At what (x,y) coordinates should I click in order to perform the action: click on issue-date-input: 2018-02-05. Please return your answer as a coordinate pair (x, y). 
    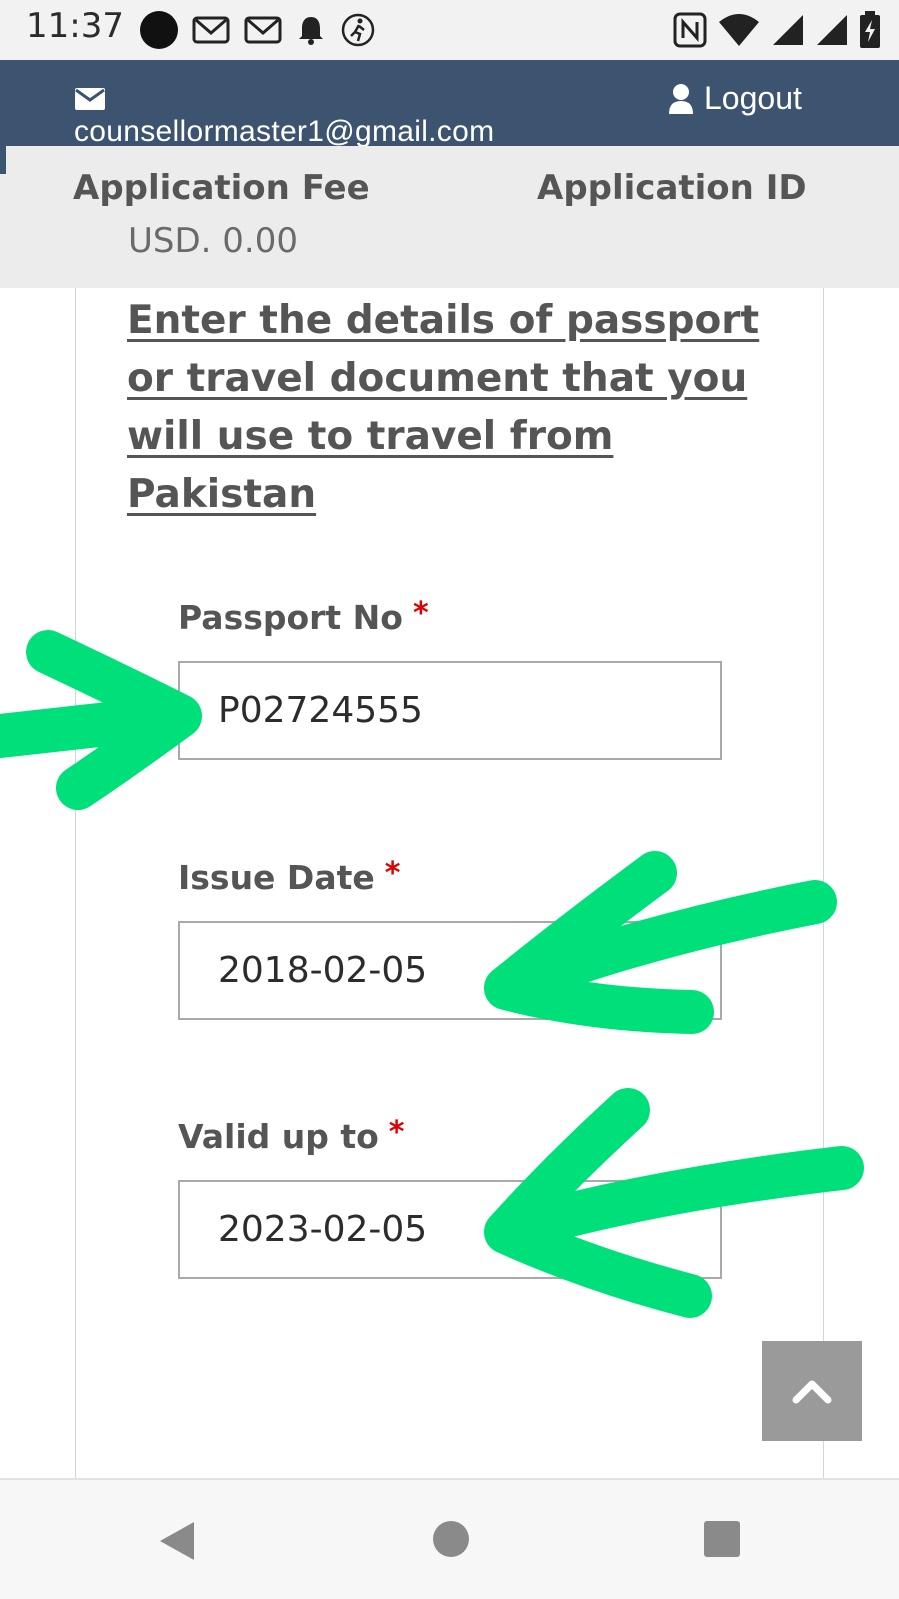
    Looking at the image, I should click on (450, 970).